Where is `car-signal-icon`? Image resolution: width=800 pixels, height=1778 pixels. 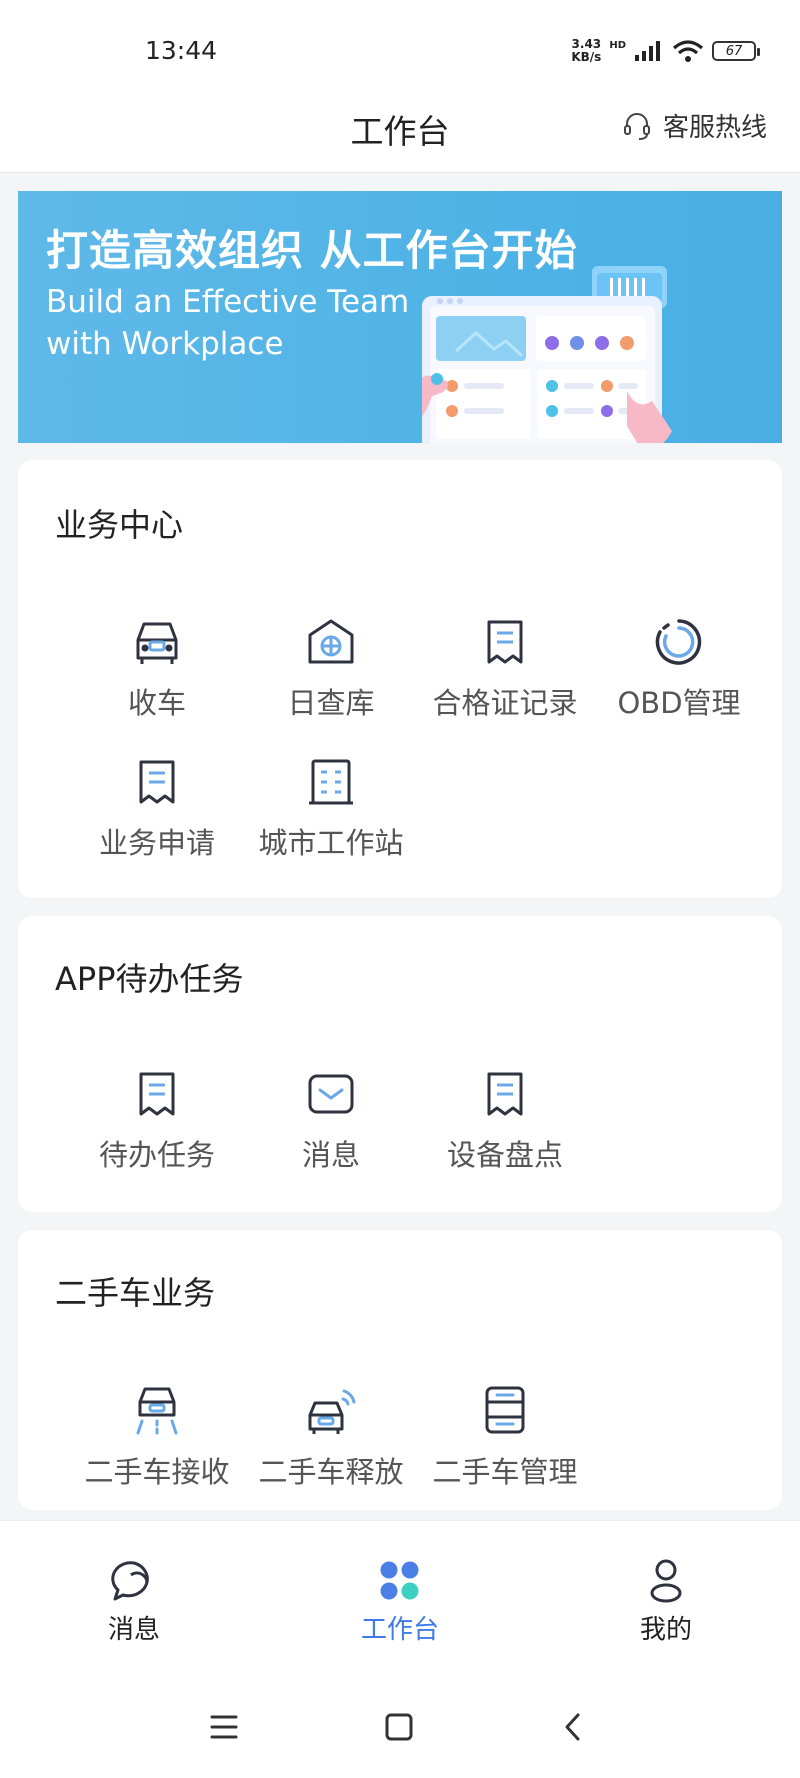
car-signal-icon is located at coordinates (332, 1411).